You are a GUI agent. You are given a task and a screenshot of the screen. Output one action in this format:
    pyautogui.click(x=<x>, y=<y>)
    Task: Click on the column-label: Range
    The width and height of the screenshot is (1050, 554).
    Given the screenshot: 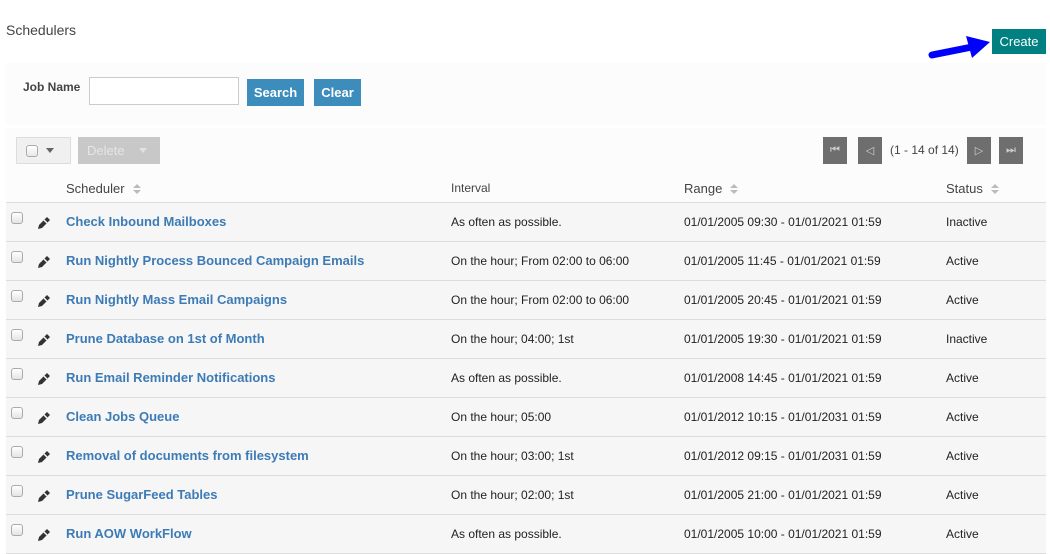 What is the action you would take?
    pyautogui.click(x=703, y=188)
    